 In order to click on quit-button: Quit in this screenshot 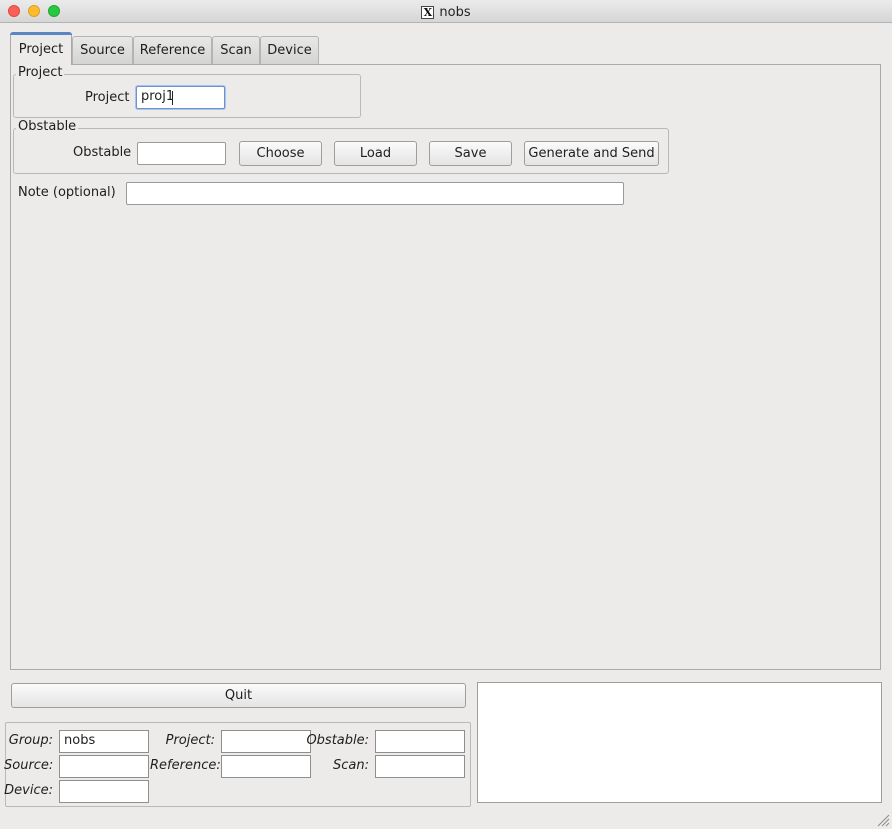, I will do `click(238, 695)`.